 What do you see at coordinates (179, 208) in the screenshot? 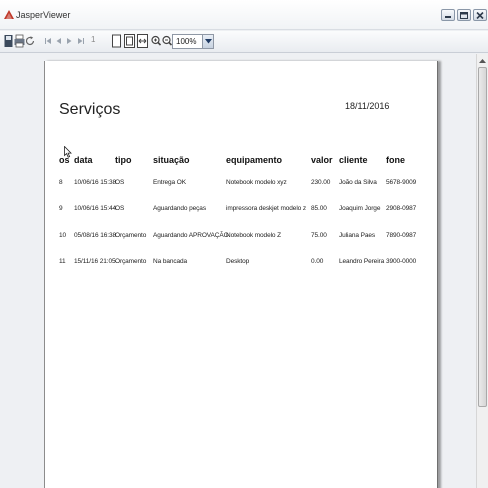
I see `cell-situacao: Aguardando peças` at bounding box center [179, 208].